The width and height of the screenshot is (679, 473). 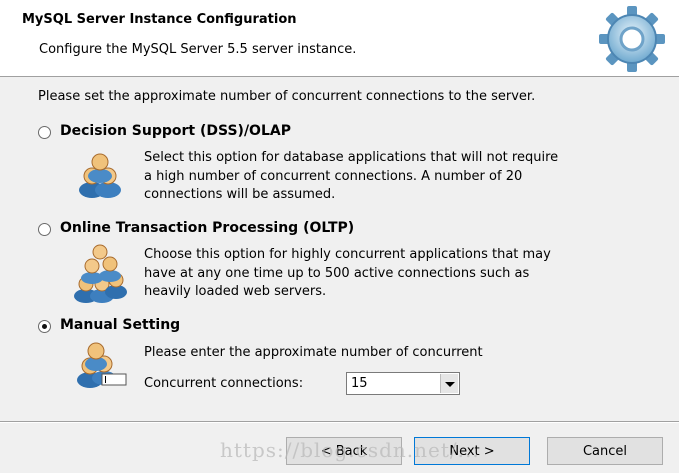 What do you see at coordinates (235, 291) in the screenshot?
I see `desc-line: heavily loaded web servers.` at bounding box center [235, 291].